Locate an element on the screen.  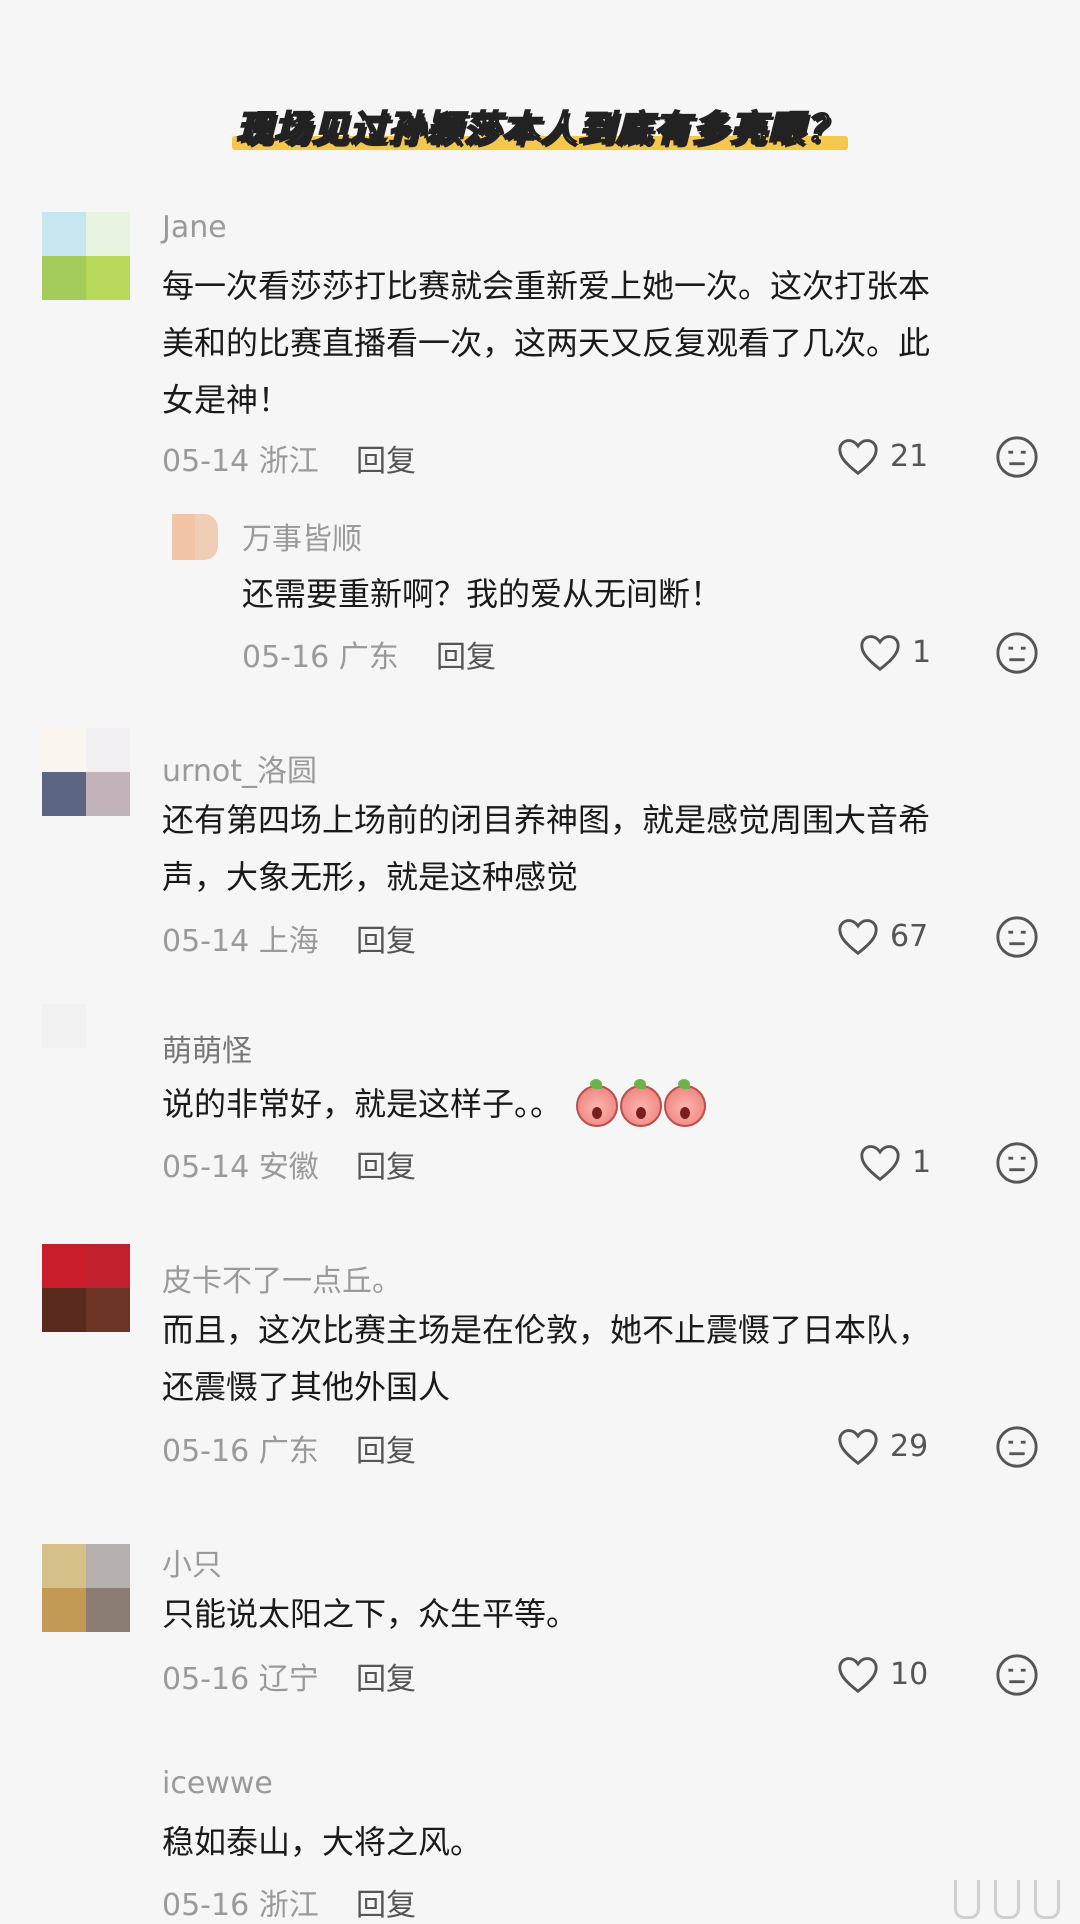
comment-text: 稳如泰山，大将之风。 is located at coordinates (602, 1842).